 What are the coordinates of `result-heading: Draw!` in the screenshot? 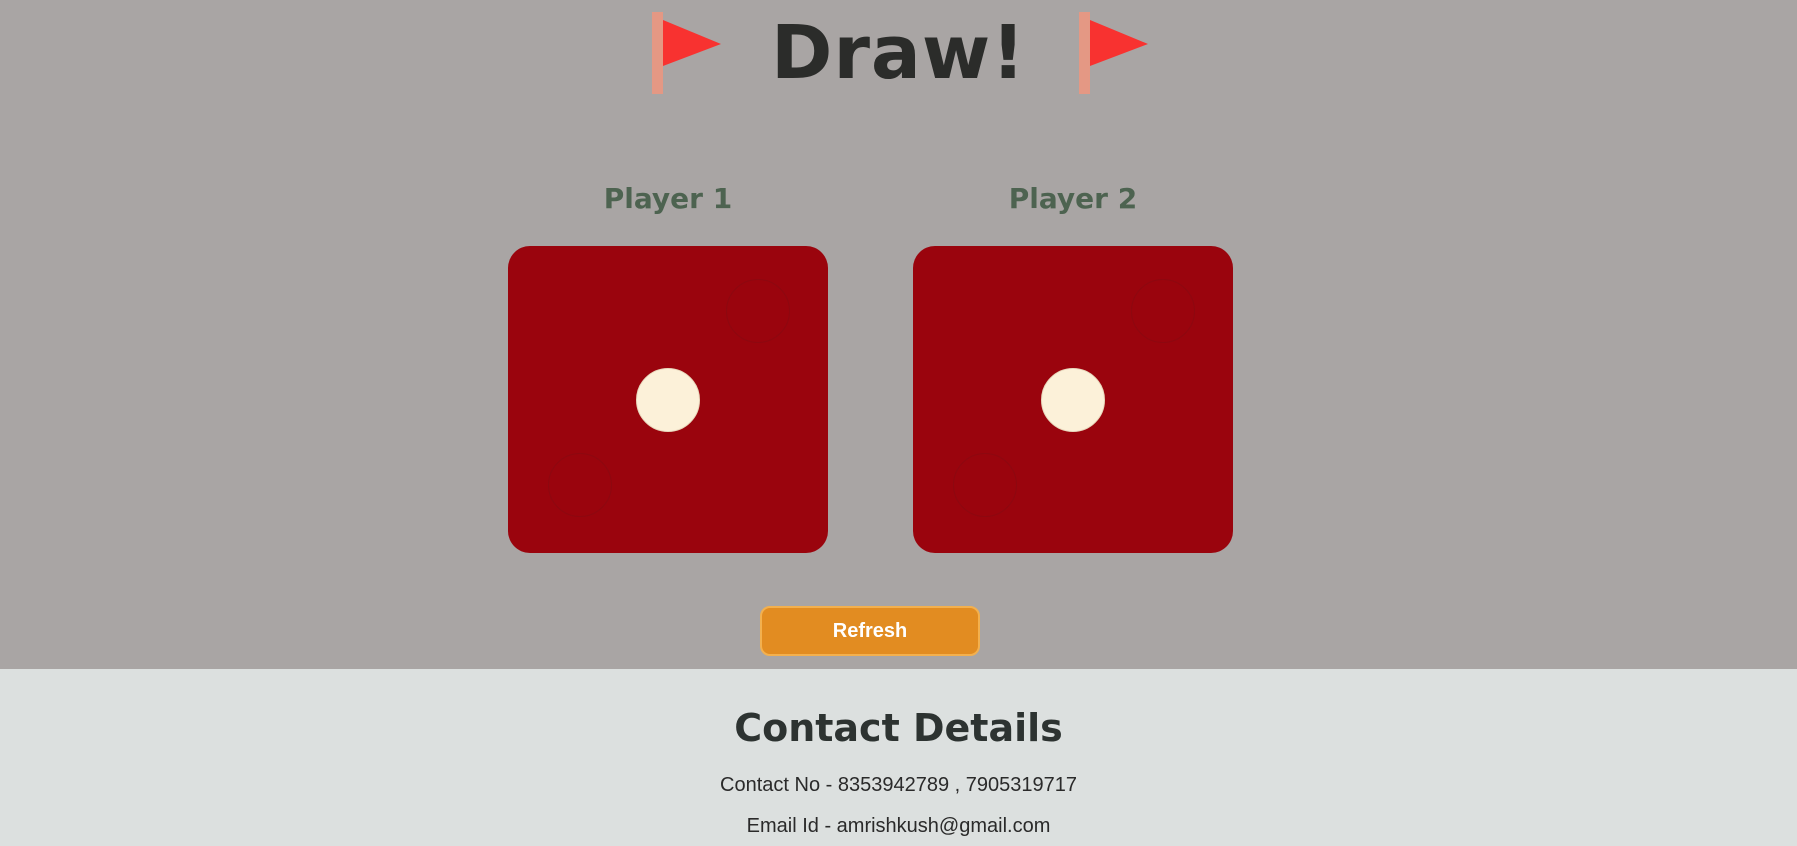 It's located at (898, 53).